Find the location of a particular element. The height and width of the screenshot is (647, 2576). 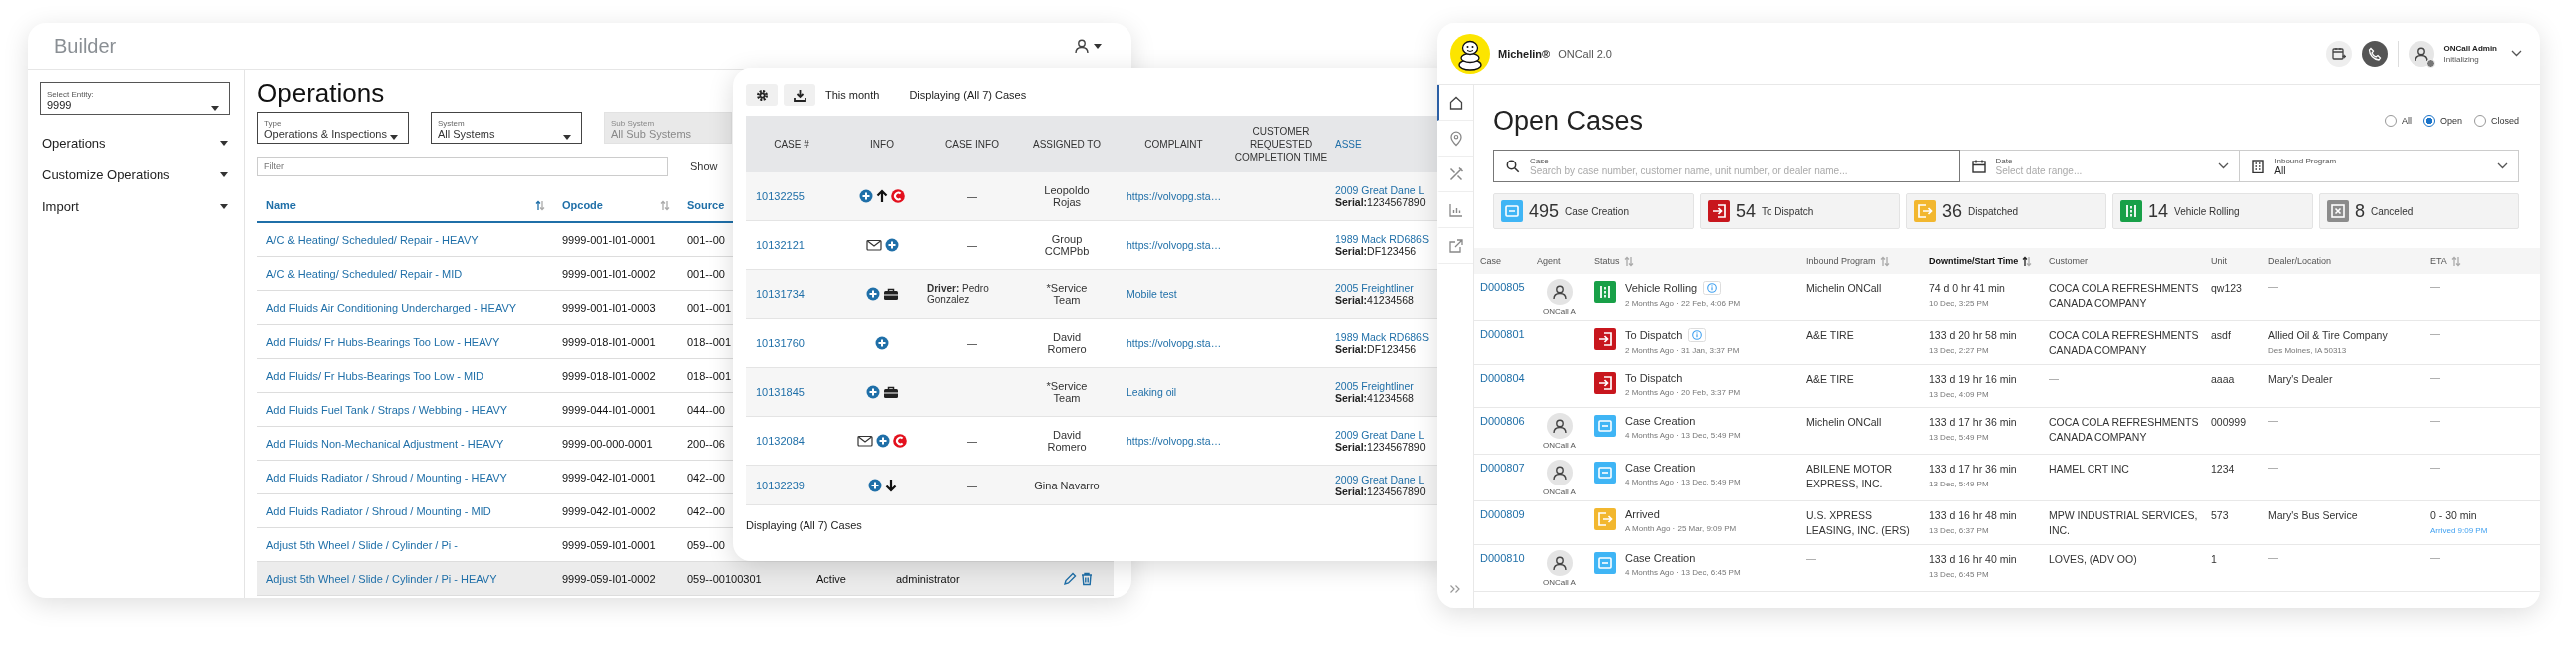

caret-icon is located at coordinates (224, 143).